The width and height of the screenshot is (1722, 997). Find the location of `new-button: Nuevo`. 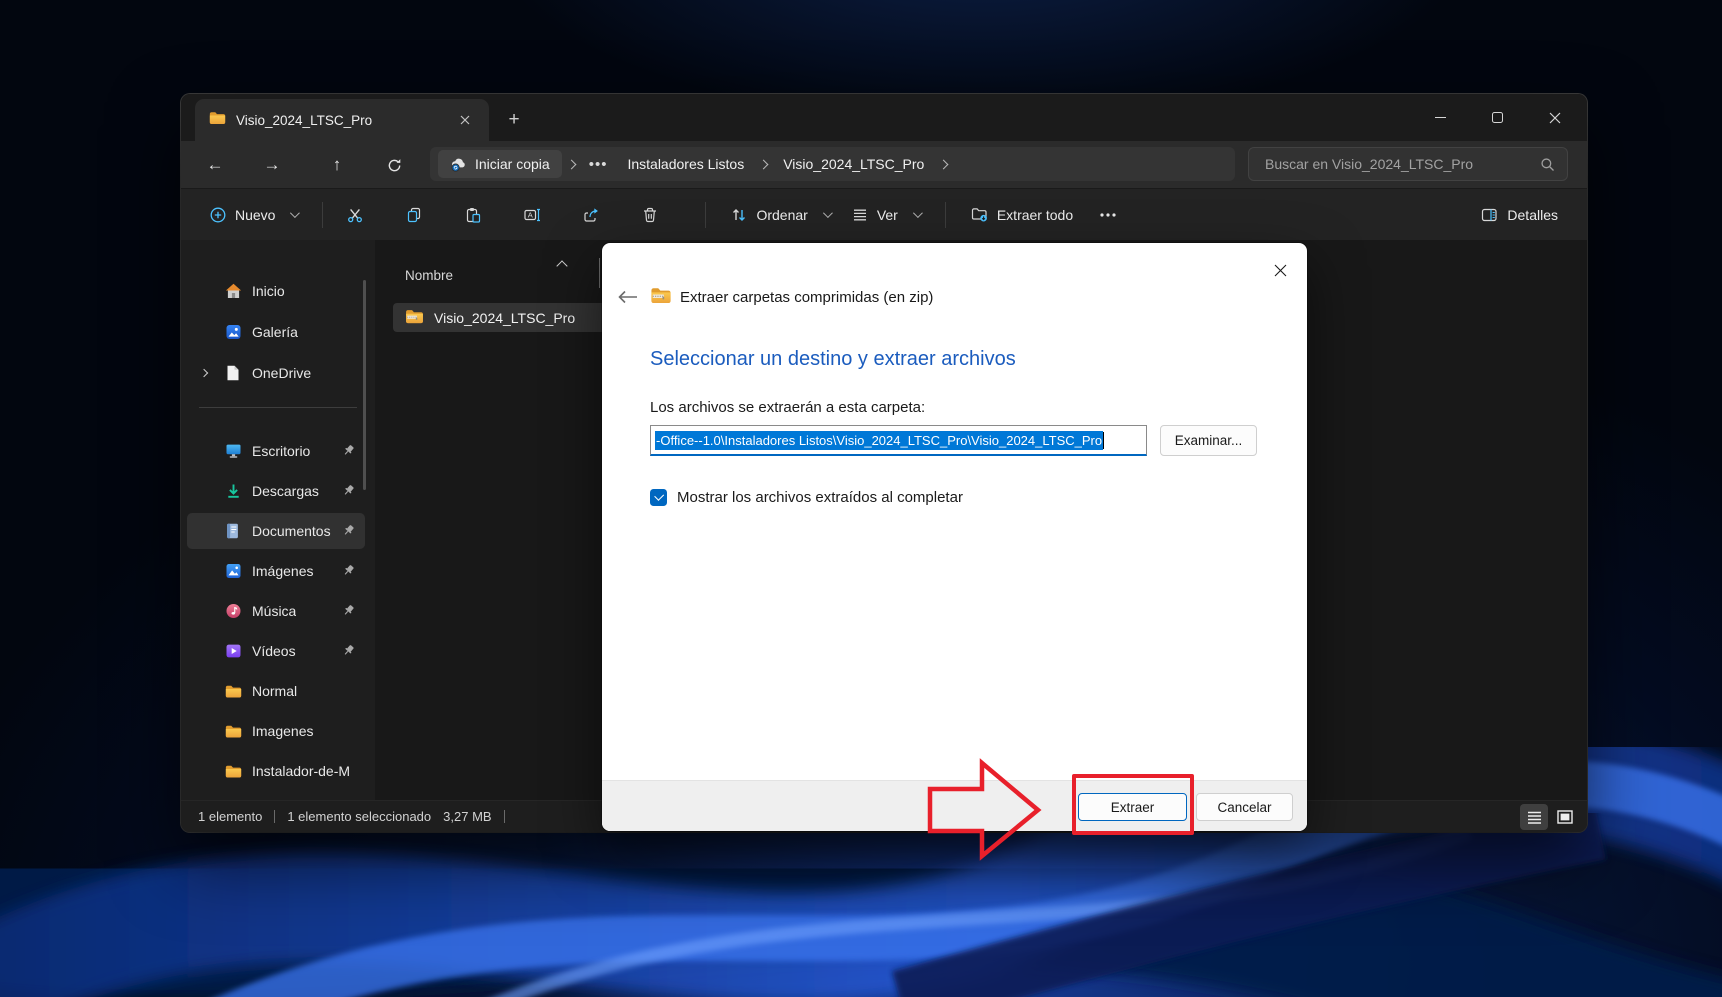

new-button: Nuevo is located at coordinates (253, 215).